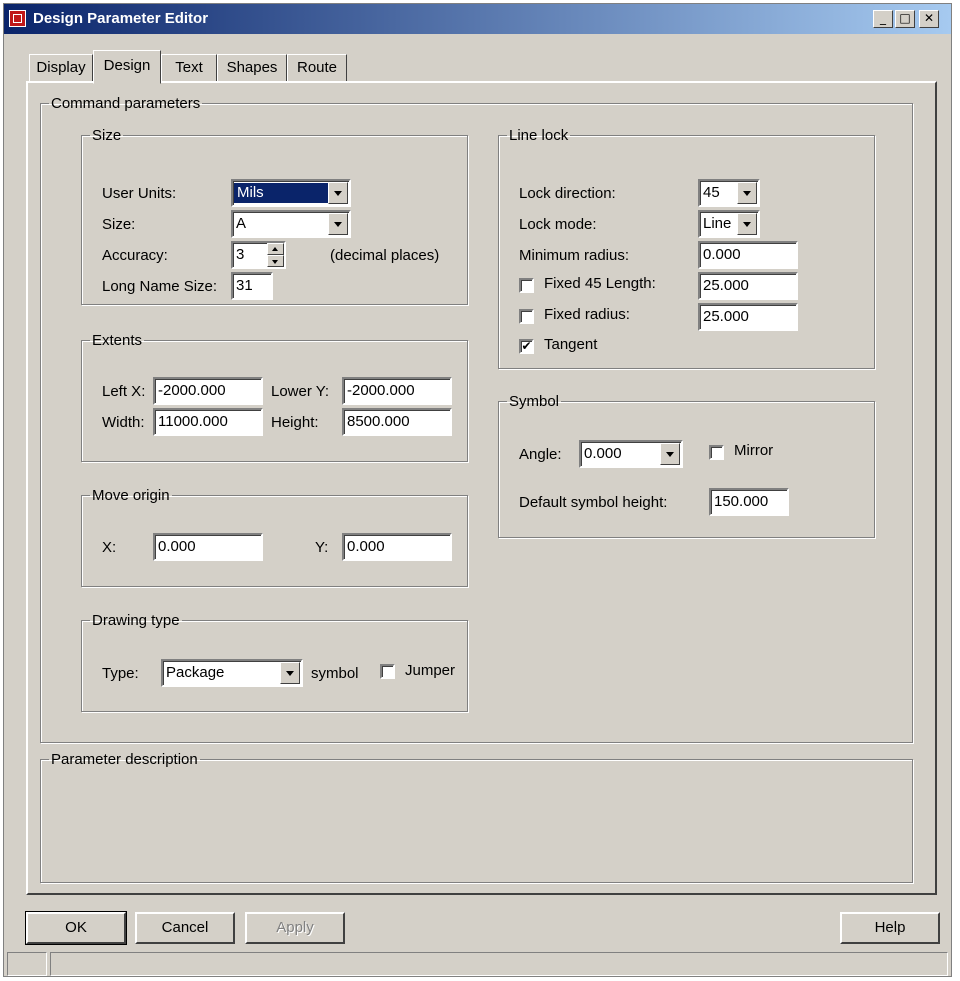 The image size is (960, 981). Describe the element at coordinates (600, 283) in the screenshot. I see `fixed-45-length-label: Fixed 45 Length:` at that location.